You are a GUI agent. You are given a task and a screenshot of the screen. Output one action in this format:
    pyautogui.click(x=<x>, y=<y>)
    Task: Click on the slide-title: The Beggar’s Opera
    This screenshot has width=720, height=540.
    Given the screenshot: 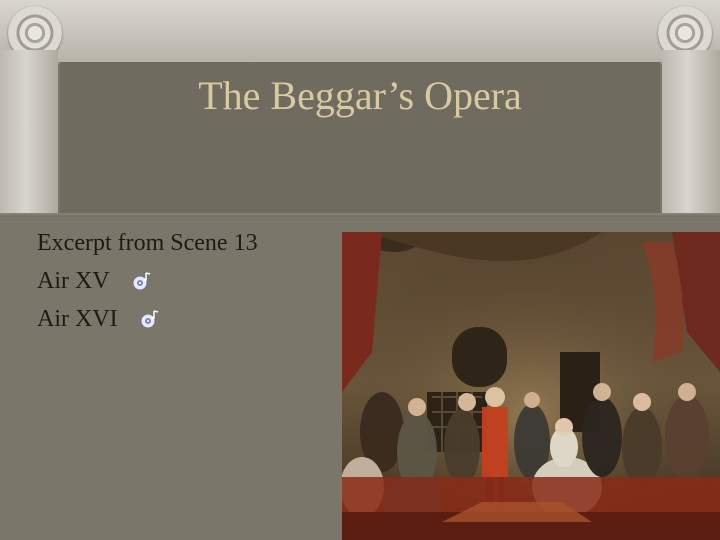 What is the action you would take?
    pyautogui.click(x=360, y=95)
    